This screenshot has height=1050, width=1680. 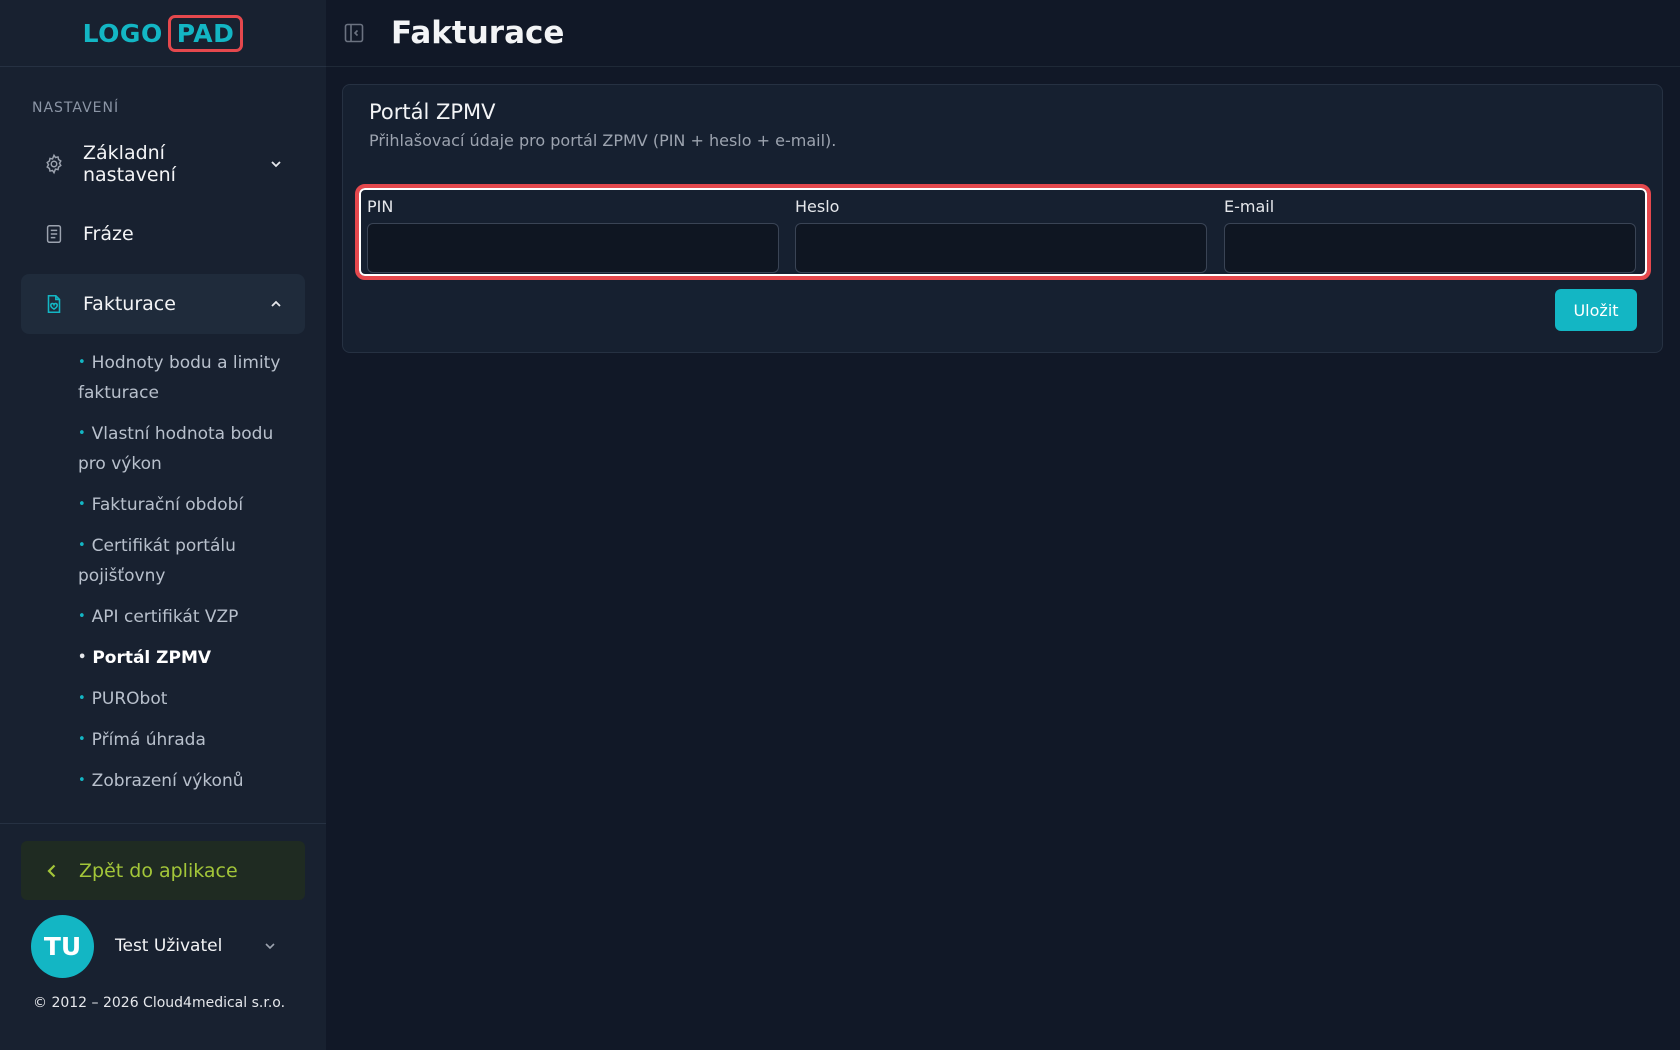 I want to click on gear-icon, so click(x=54, y=164).